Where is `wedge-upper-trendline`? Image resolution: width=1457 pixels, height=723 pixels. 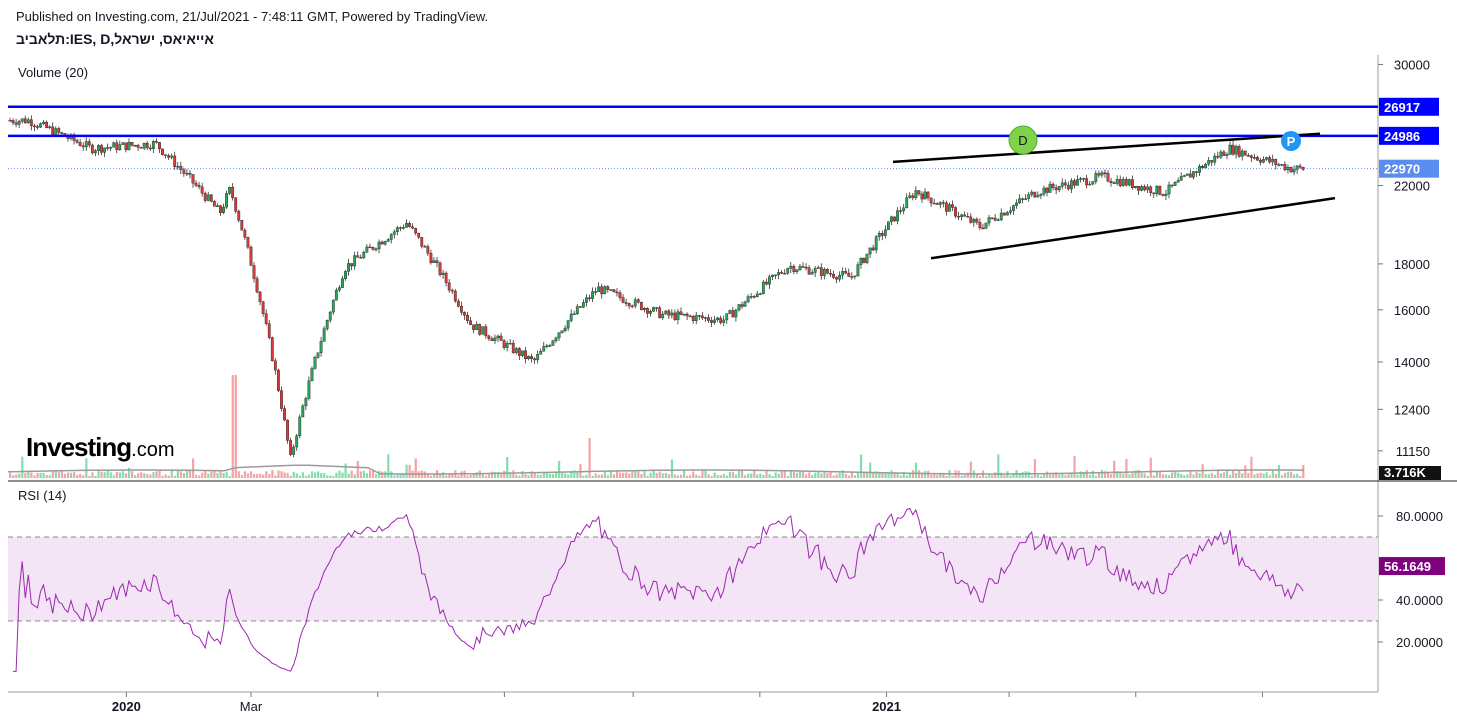 wedge-upper-trendline is located at coordinates (1106, 148).